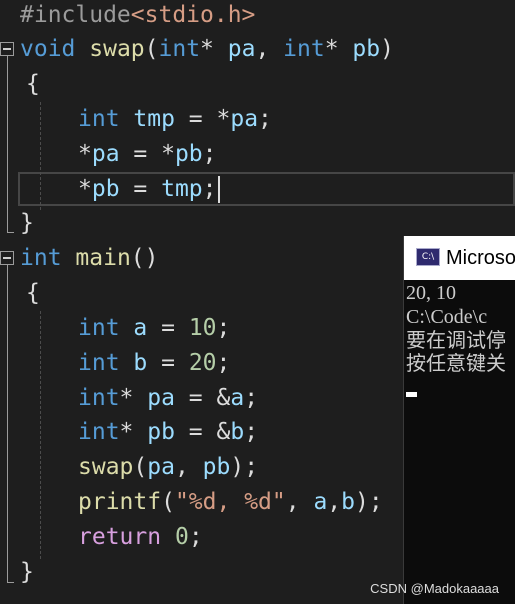 The image size is (515, 604). What do you see at coordinates (10, 582) in the screenshot?
I see `main-fold-end` at bounding box center [10, 582].